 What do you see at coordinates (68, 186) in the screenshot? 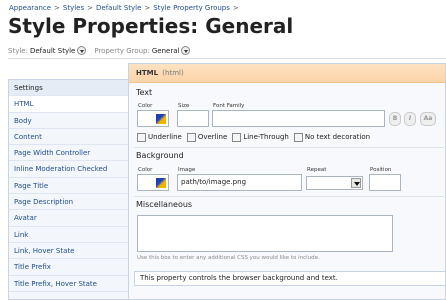
I see `sidebar-item-page-title: Page Title` at bounding box center [68, 186].